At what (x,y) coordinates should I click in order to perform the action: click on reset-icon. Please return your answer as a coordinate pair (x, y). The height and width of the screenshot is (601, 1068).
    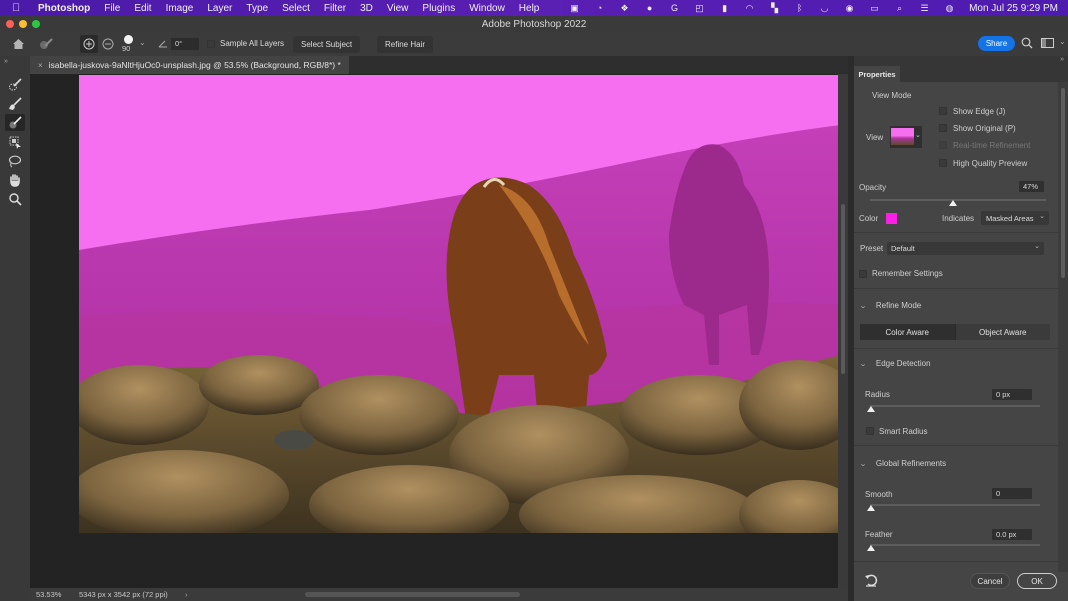
    Looking at the image, I should click on (871, 581).